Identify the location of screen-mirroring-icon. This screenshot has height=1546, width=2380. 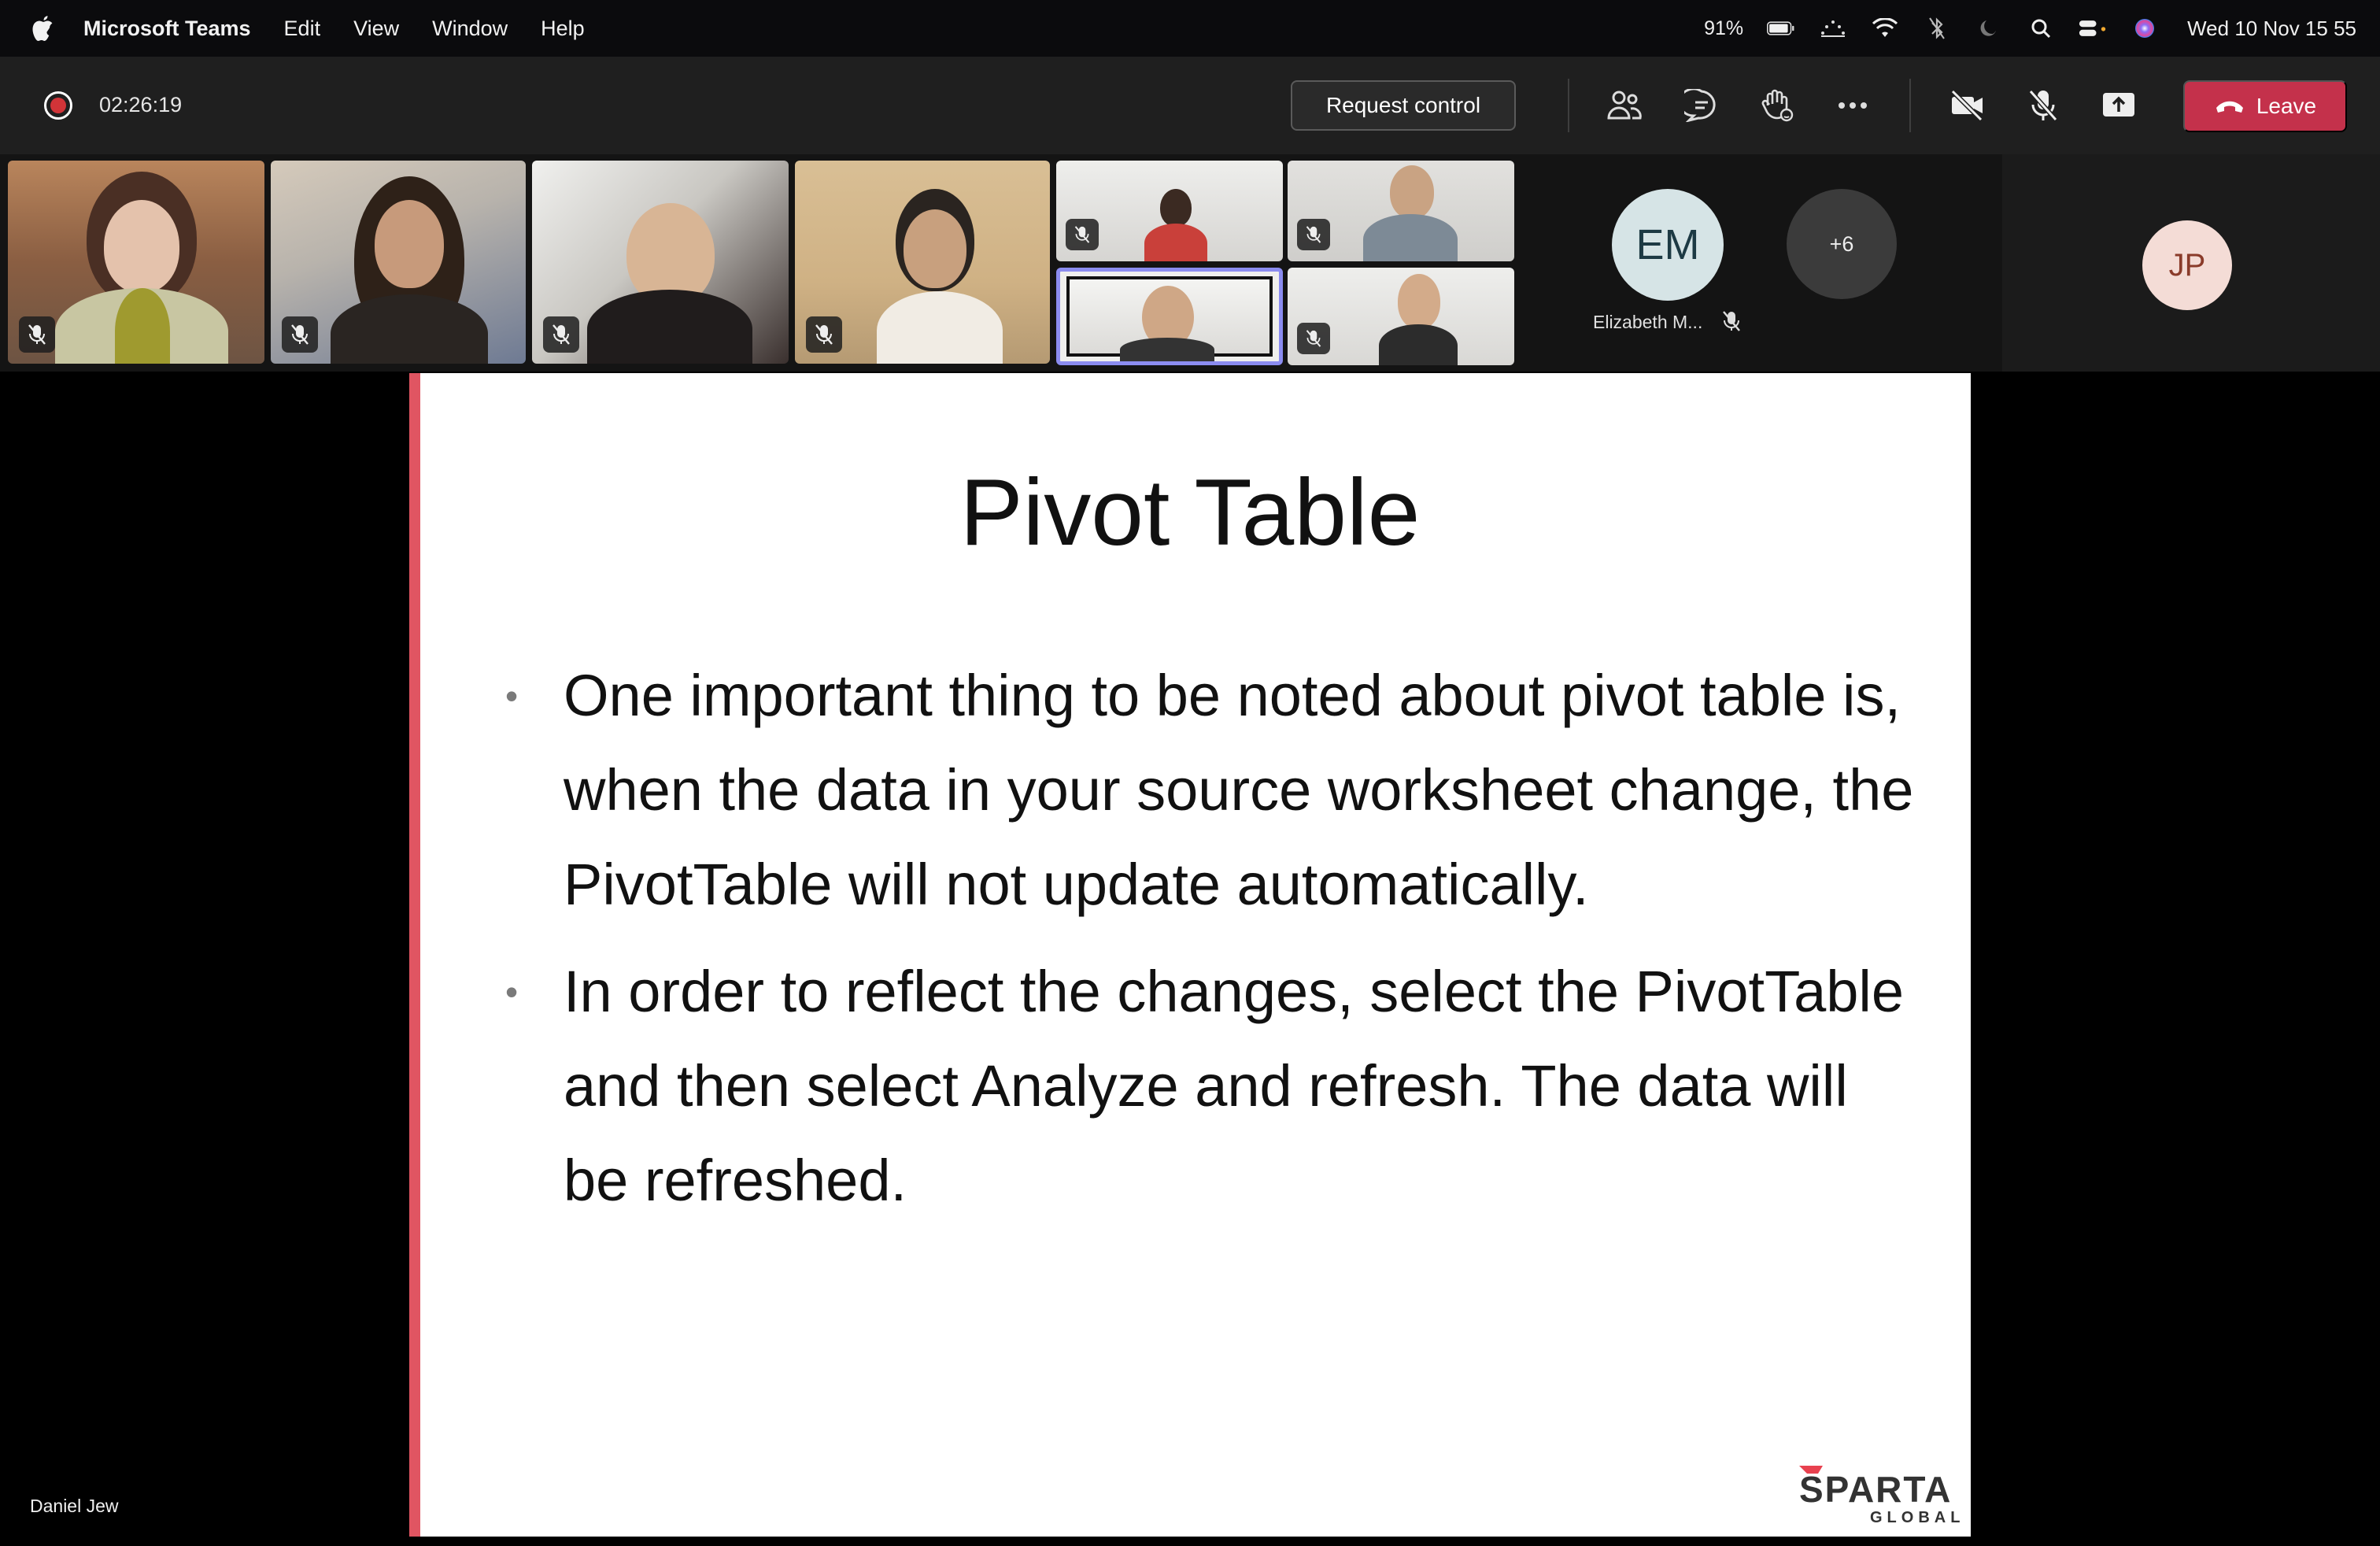
(1833, 28).